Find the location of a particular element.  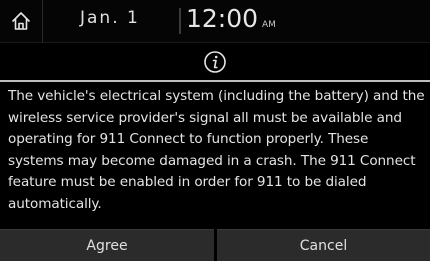

home-icon is located at coordinates (21, 21).